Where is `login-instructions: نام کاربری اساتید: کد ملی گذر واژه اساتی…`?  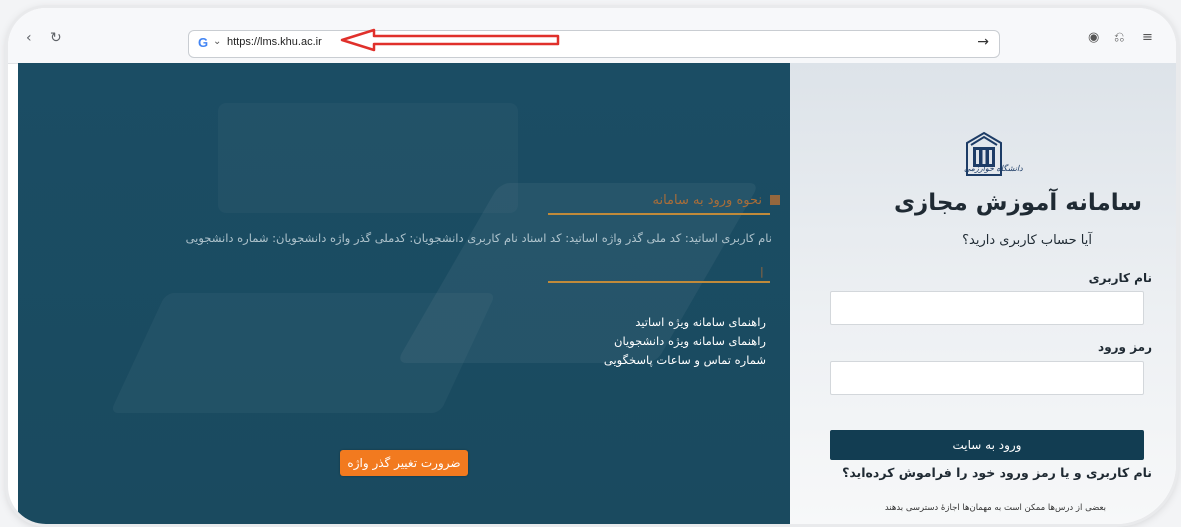 login-instructions: نام کاربری اساتید: کد ملی گذر واژه اساتی… is located at coordinates (478, 238).